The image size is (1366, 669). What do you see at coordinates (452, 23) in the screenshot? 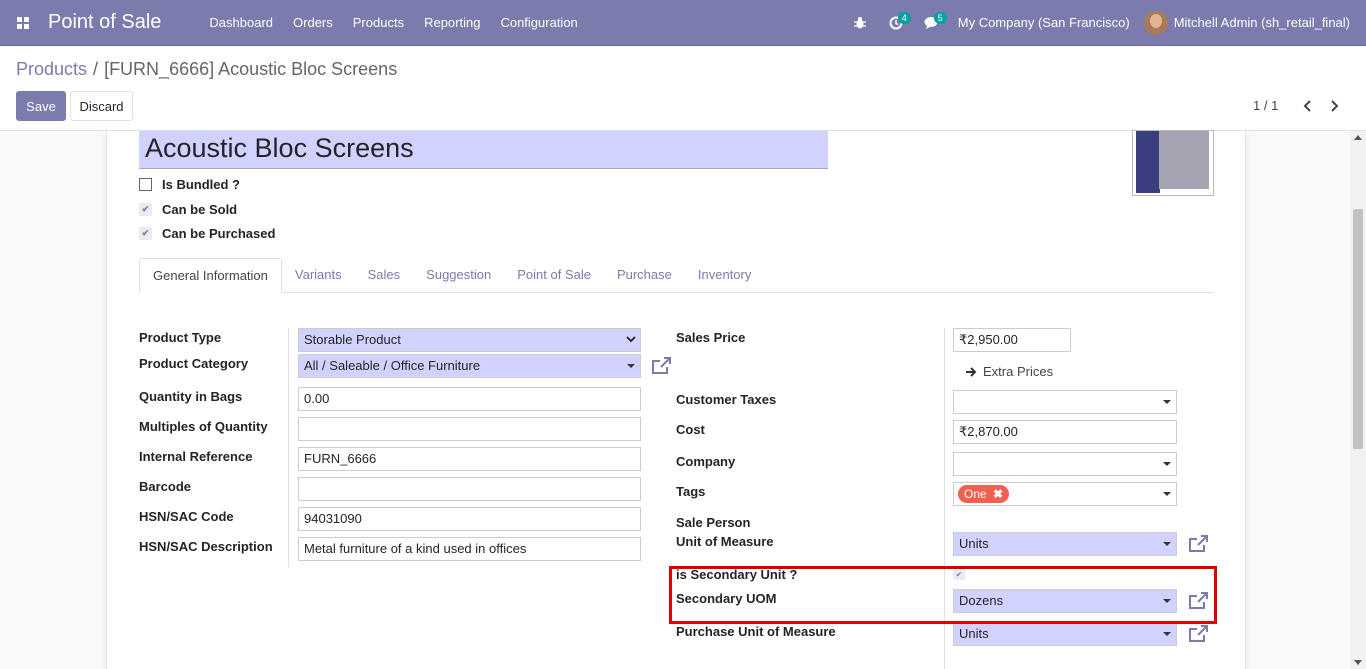
I see `menu-item-reporting: Reporting` at bounding box center [452, 23].